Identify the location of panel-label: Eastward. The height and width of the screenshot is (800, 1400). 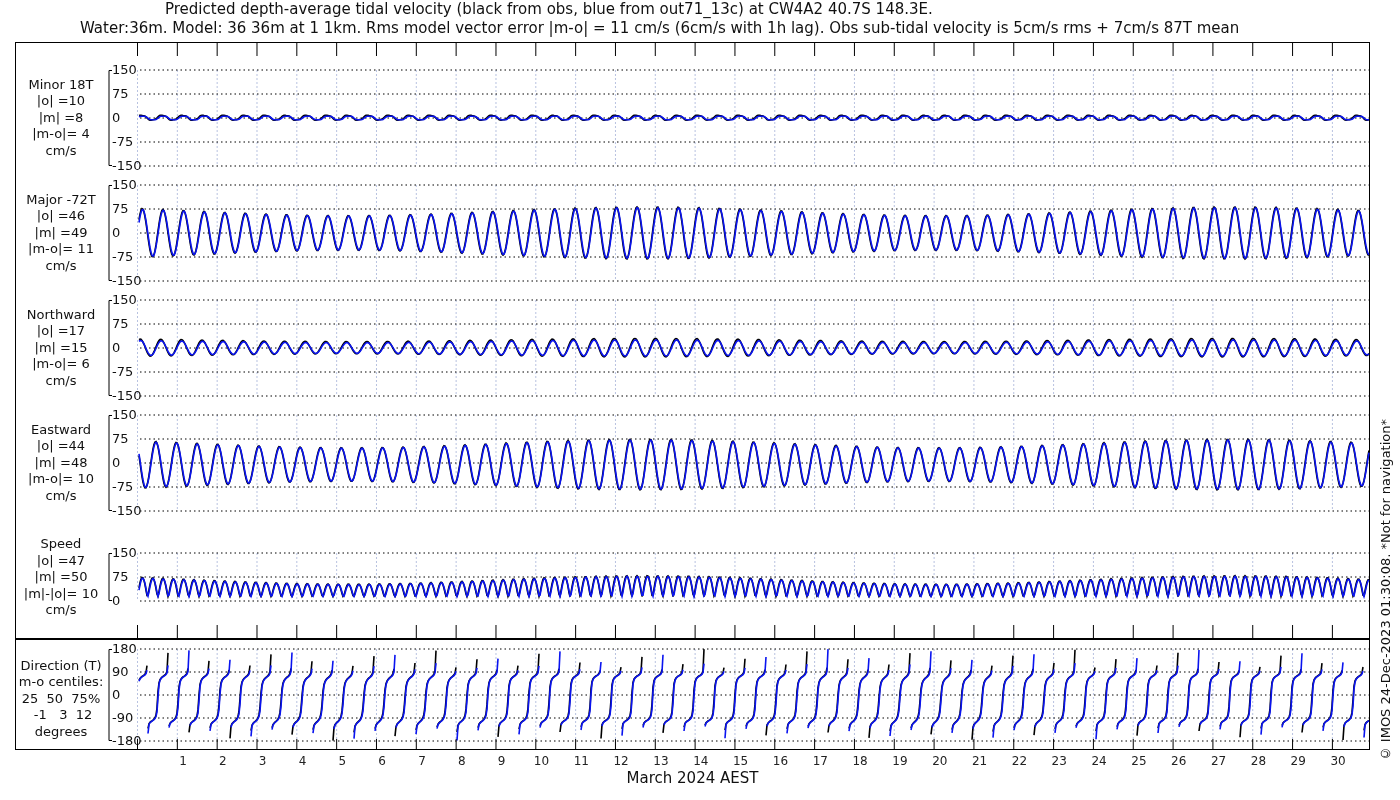
(61, 430).